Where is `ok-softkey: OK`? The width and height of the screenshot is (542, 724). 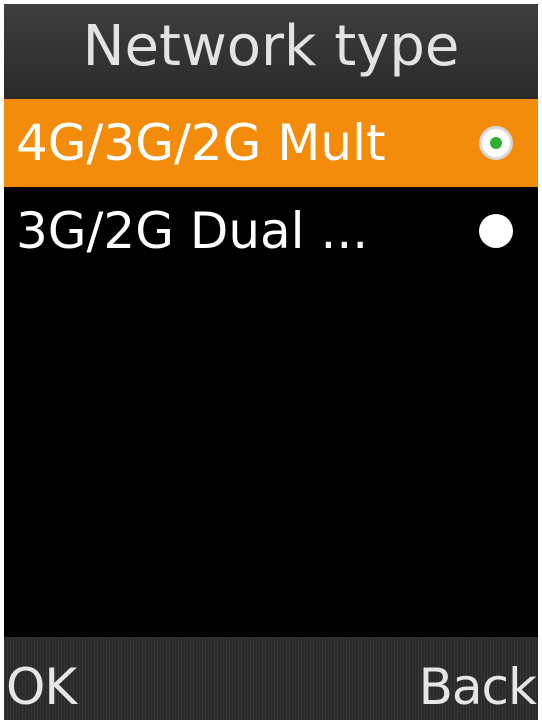
ok-softkey: OK is located at coordinates (41, 687).